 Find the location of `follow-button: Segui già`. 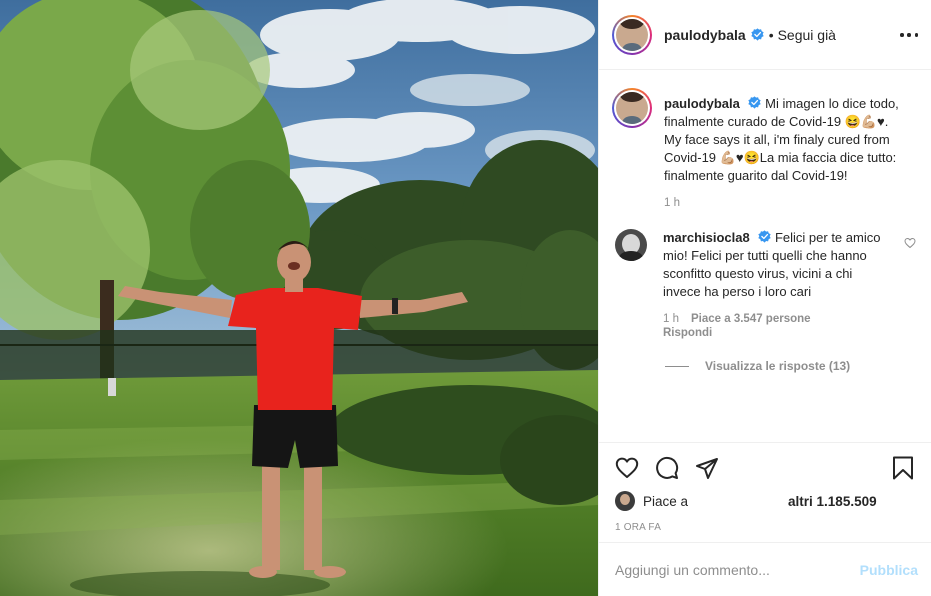

follow-button: Segui già is located at coordinates (807, 35).